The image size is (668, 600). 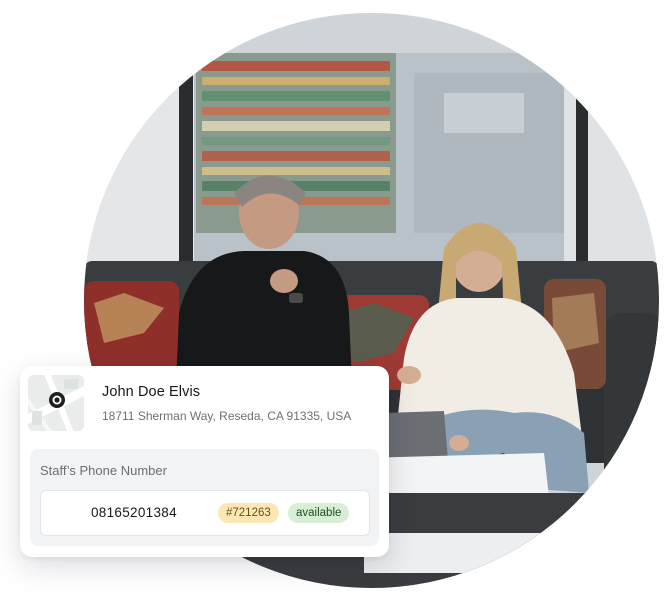 I want to click on contact-address: 18711 Sherman Way, Reseda, CA 91335, USA, so click(x=227, y=416).